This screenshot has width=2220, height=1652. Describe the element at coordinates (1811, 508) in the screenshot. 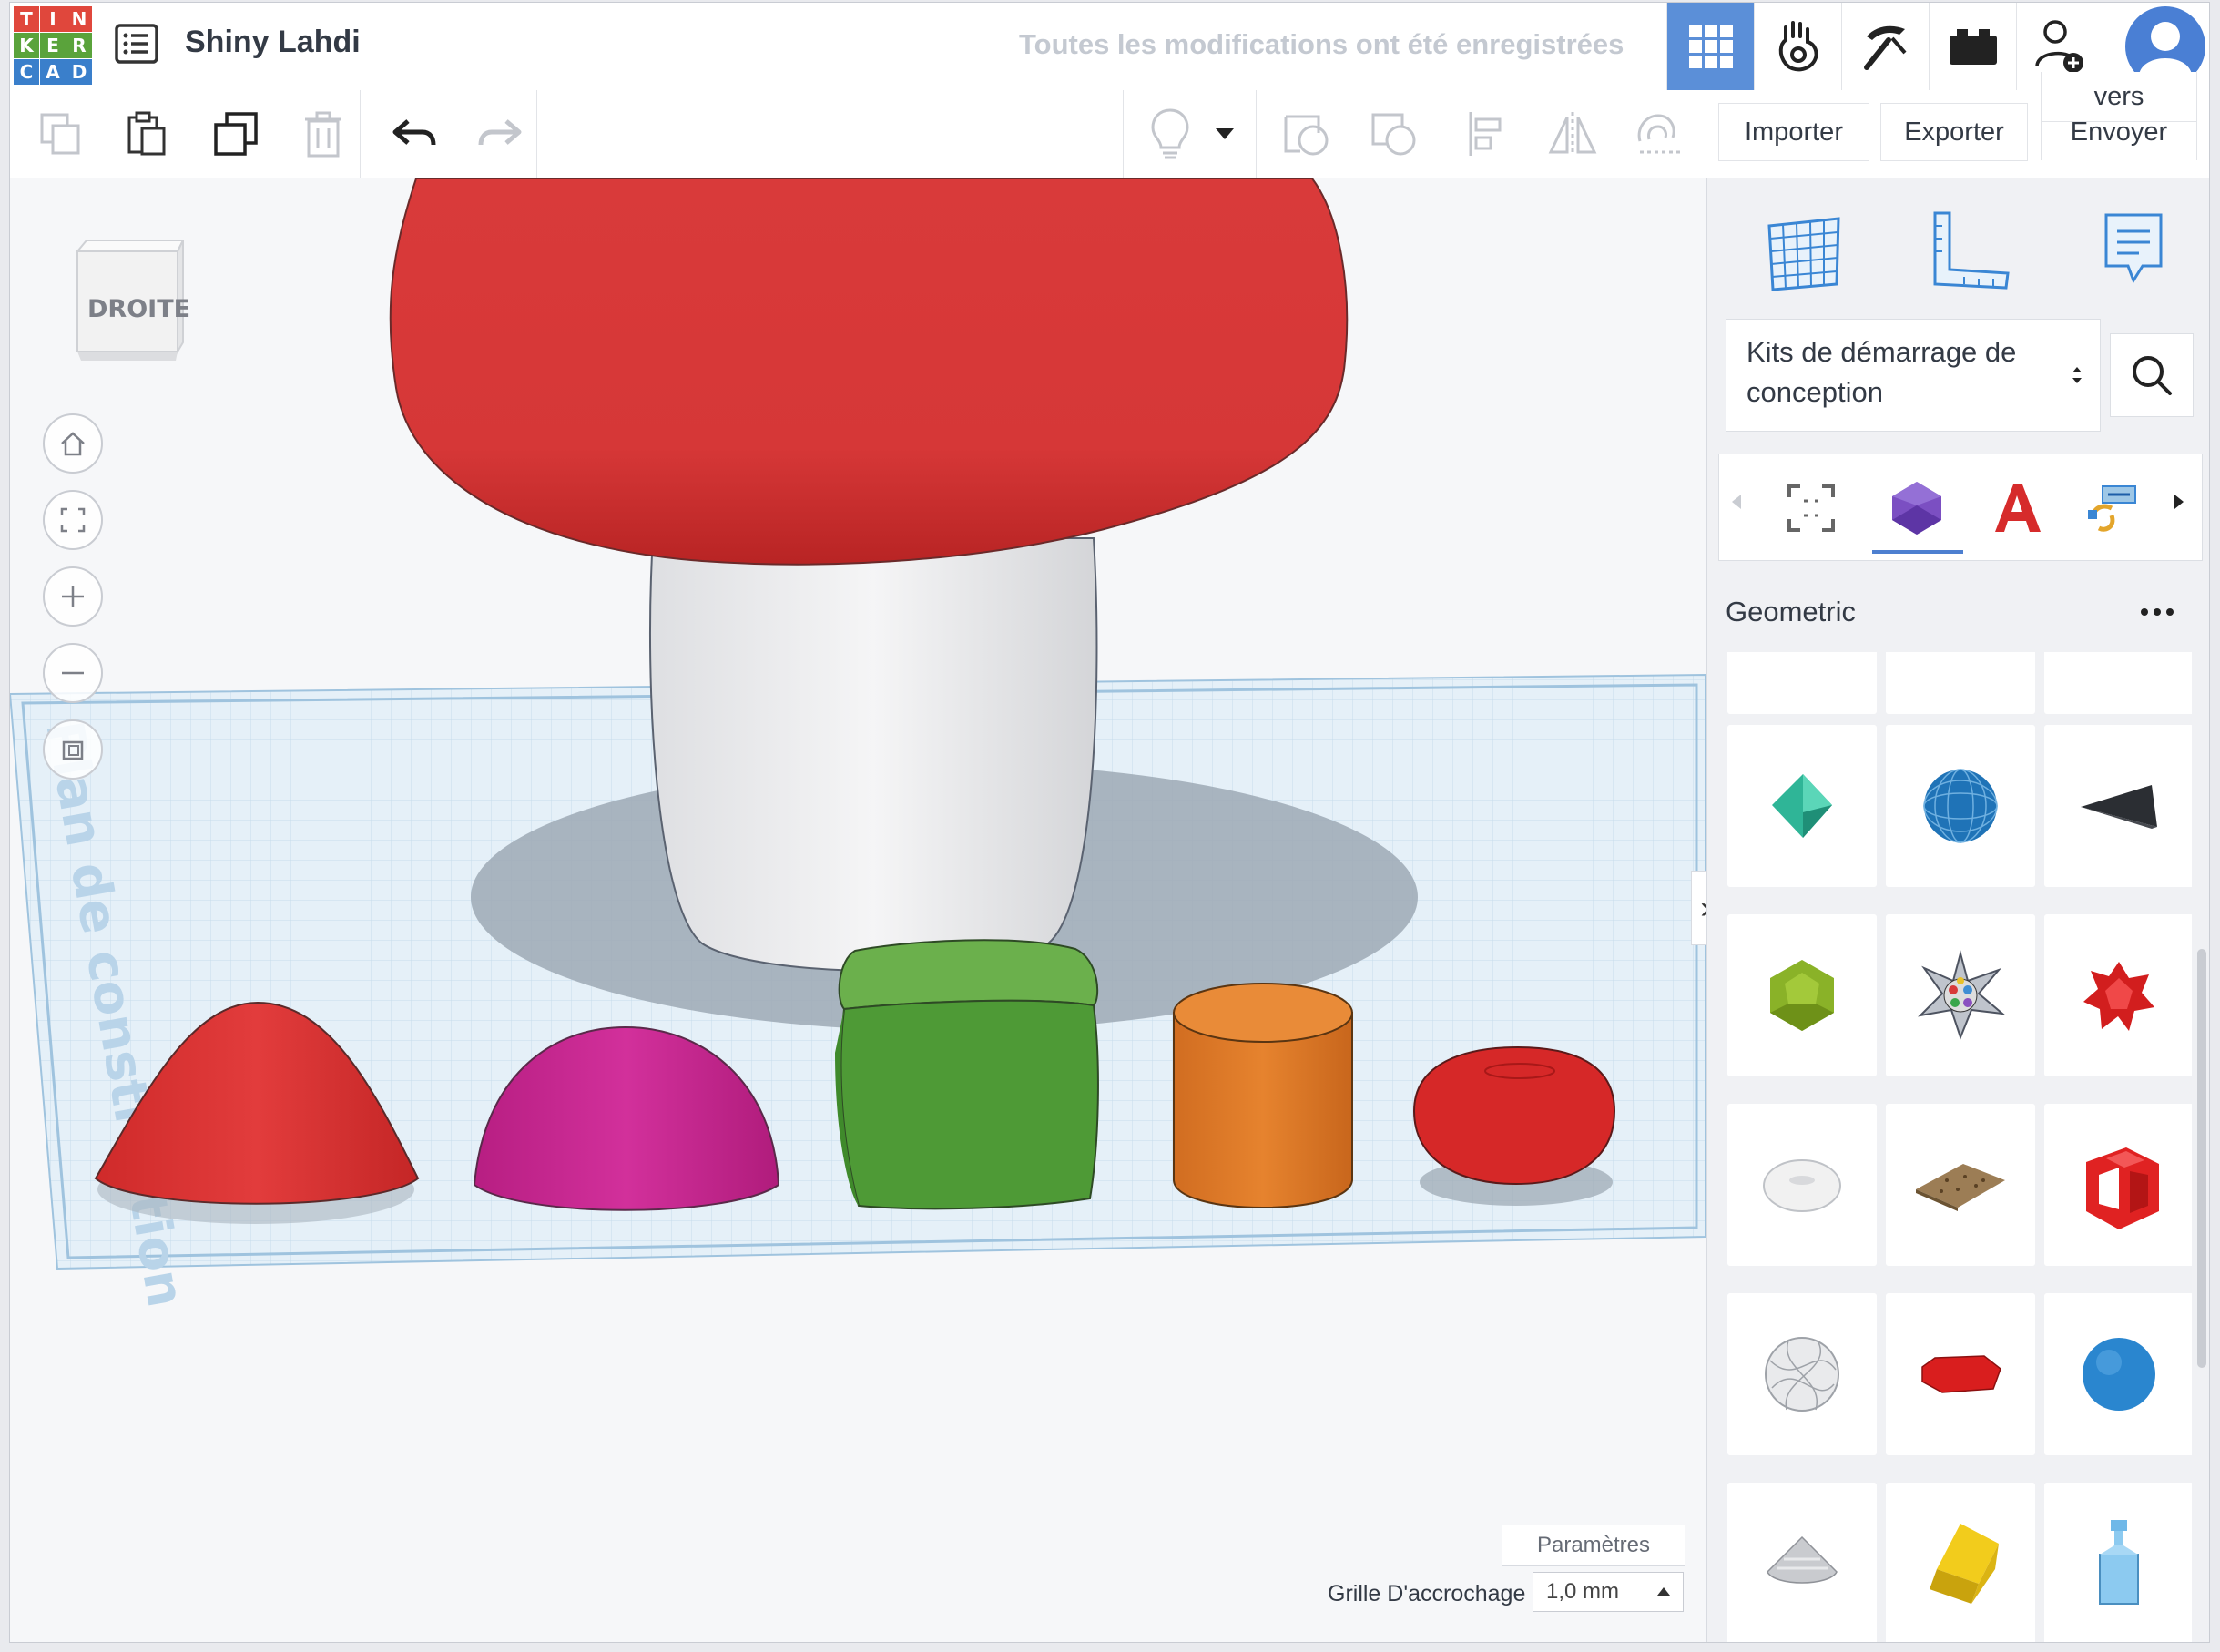

I see `category-basic` at that location.